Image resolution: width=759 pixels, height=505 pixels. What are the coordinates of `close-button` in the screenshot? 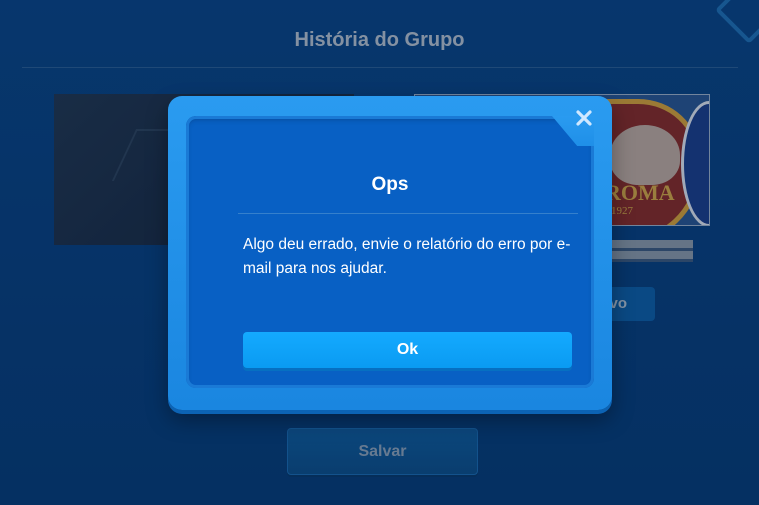 It's located at (584, 118).